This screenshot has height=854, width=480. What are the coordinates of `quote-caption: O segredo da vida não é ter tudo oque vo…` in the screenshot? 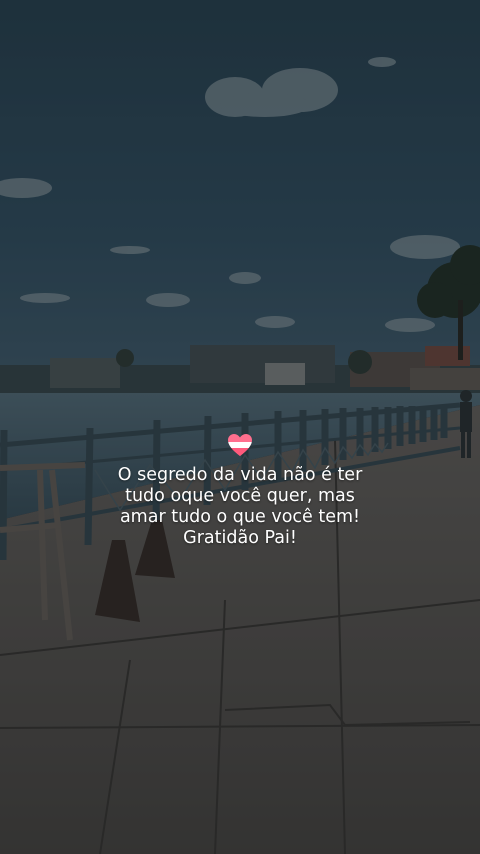 It's located at (240, 491).